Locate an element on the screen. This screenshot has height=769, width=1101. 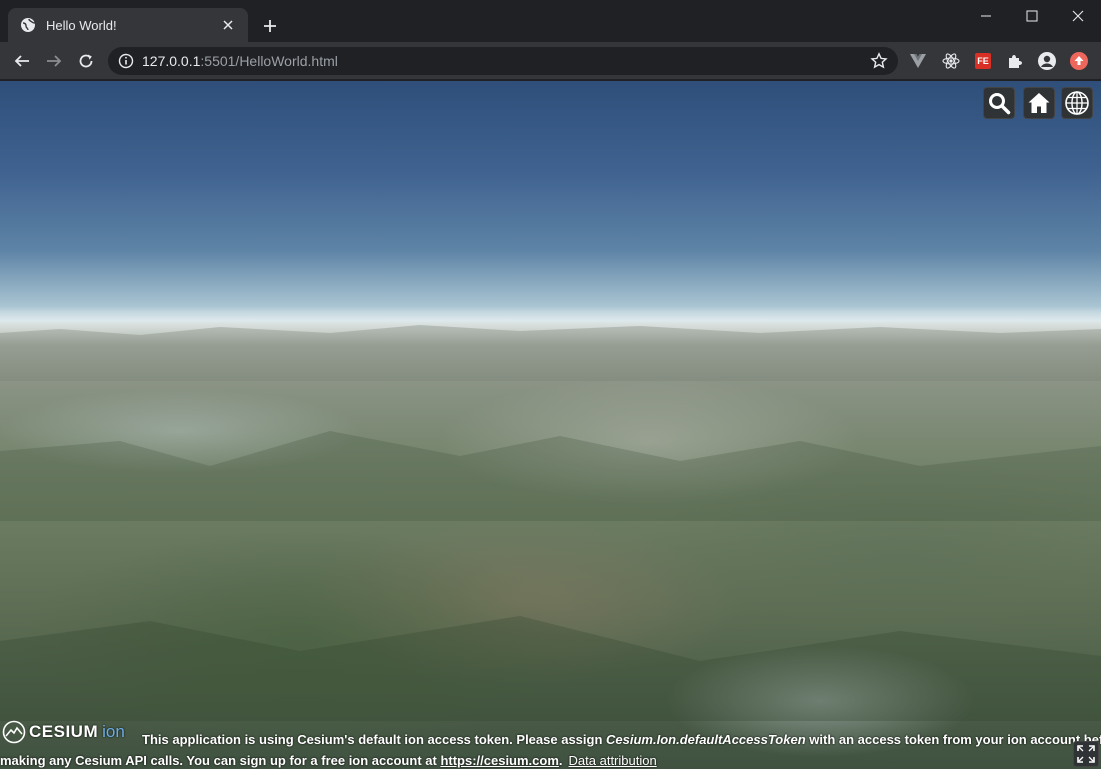
back-button is located at coordinates (22, 61).